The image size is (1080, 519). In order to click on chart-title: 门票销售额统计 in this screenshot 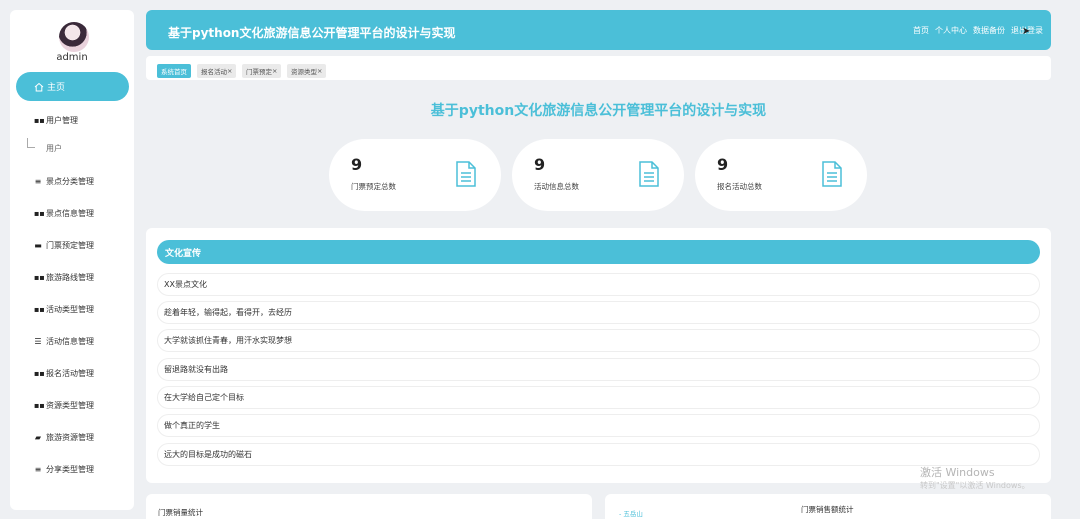, I will do `click(827, 509)`.